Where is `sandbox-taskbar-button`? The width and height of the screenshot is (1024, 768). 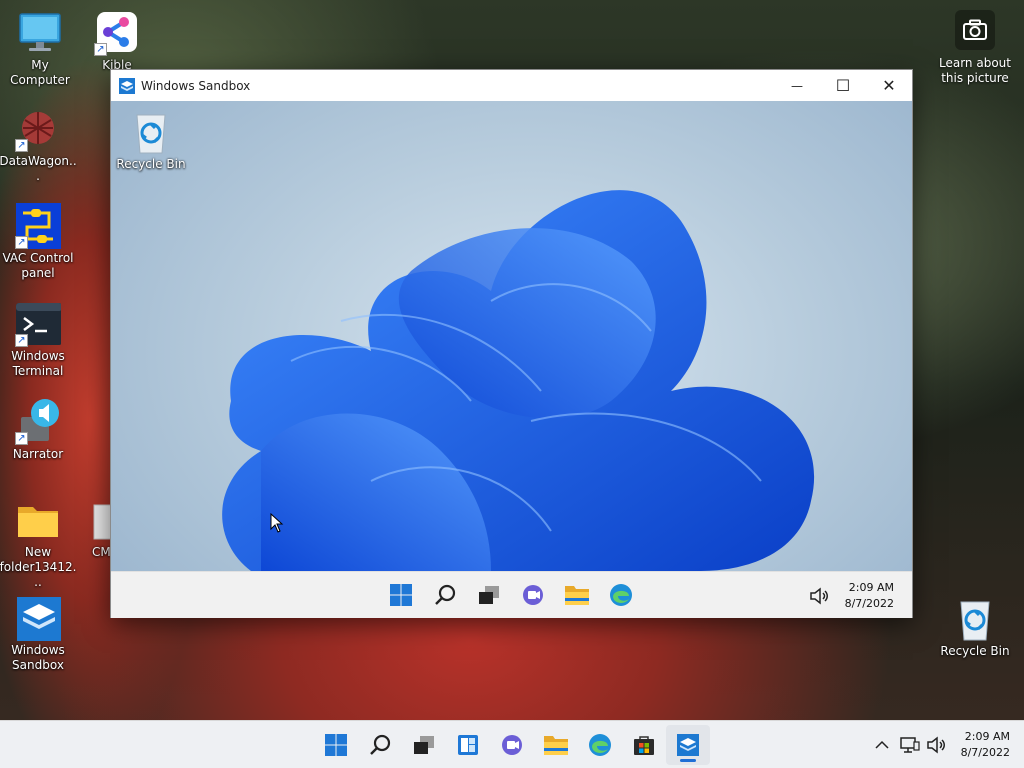
sandbox-taskbar-button is located at coordinates (688, 744).